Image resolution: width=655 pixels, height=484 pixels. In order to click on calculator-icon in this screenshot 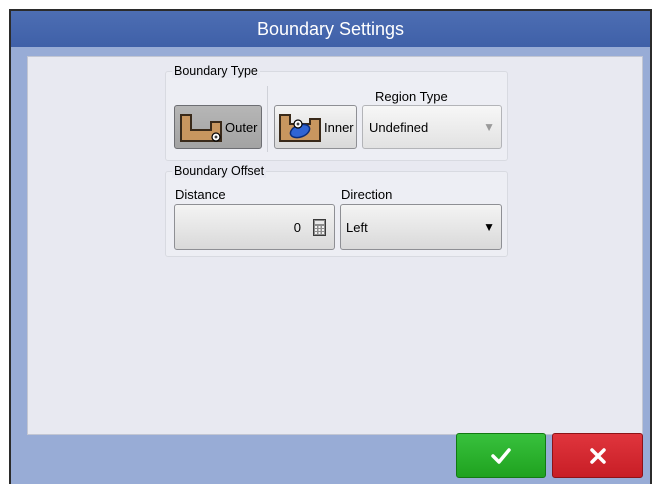, I will do `click(319, 227)`.